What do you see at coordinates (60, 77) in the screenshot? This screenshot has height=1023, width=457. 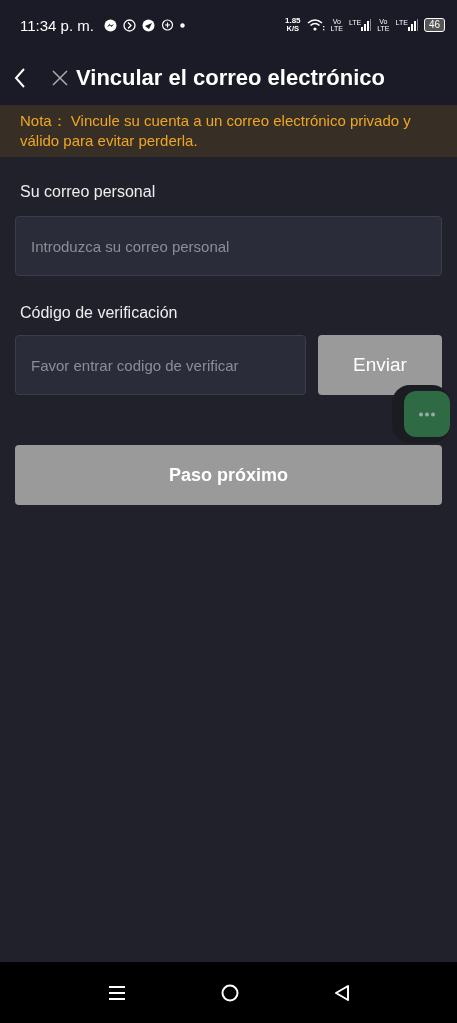 I see `close-icon` at bounding box center [60, 77].